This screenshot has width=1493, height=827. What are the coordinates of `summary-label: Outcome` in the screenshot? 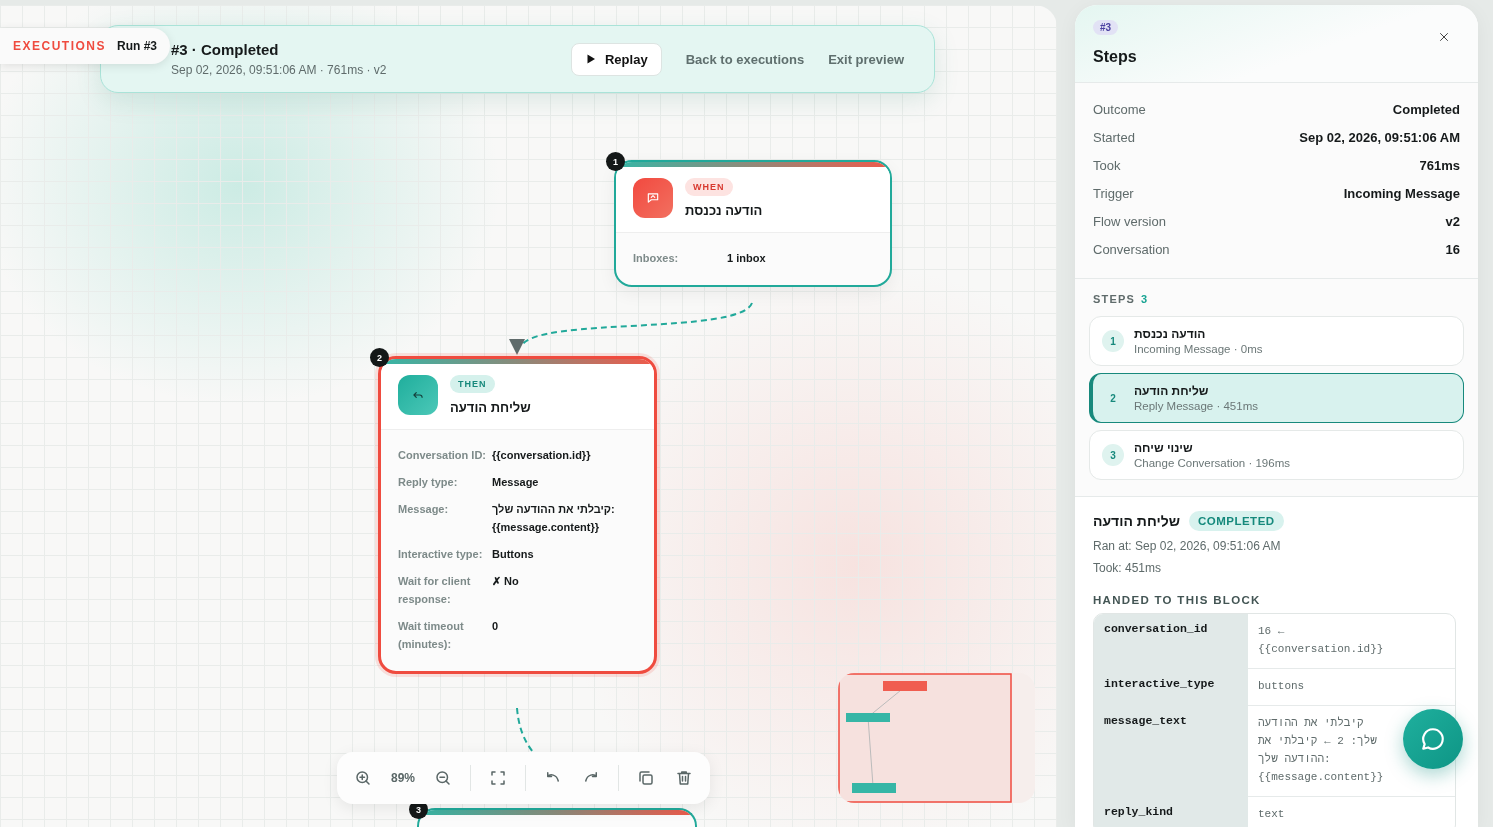 It's located at (1120, 109).